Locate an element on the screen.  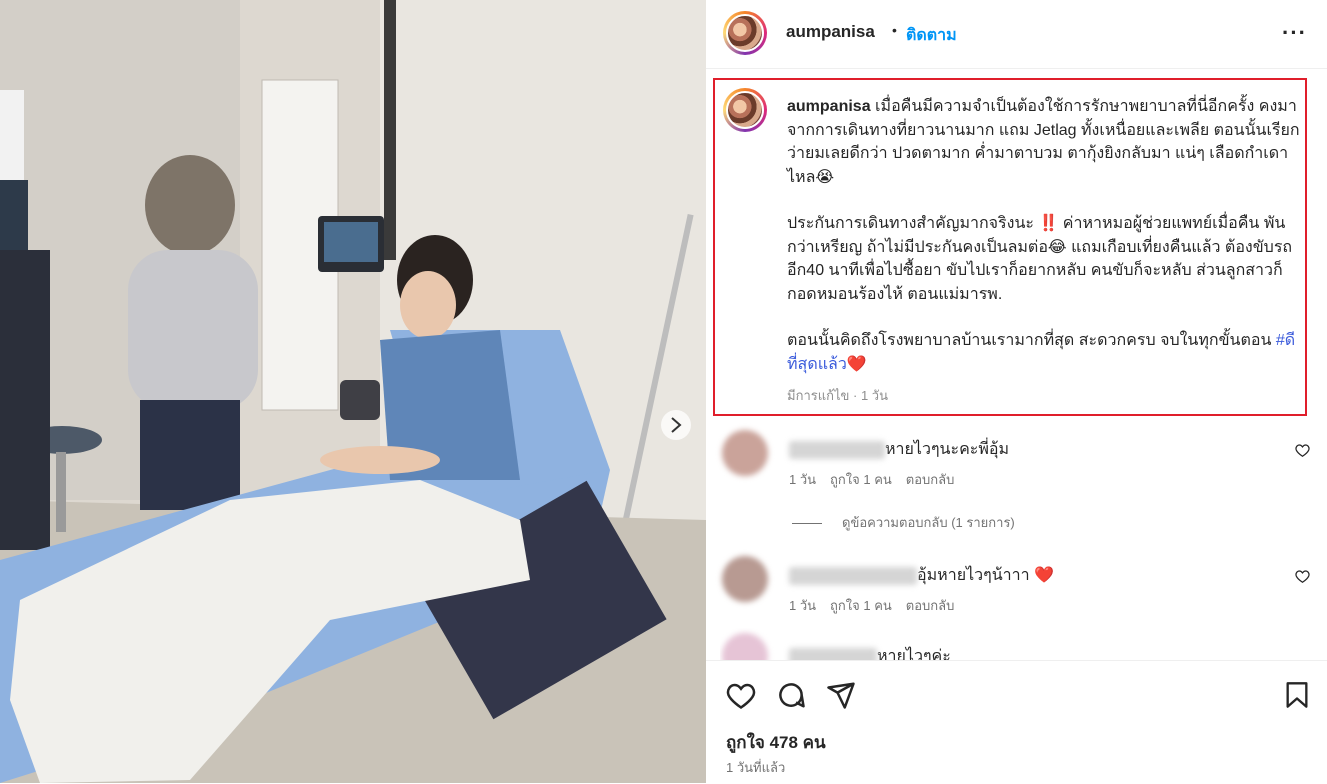
comment-text: หายไวๆนะคะพี่อุ้ม is located at coordinates (947, 449).